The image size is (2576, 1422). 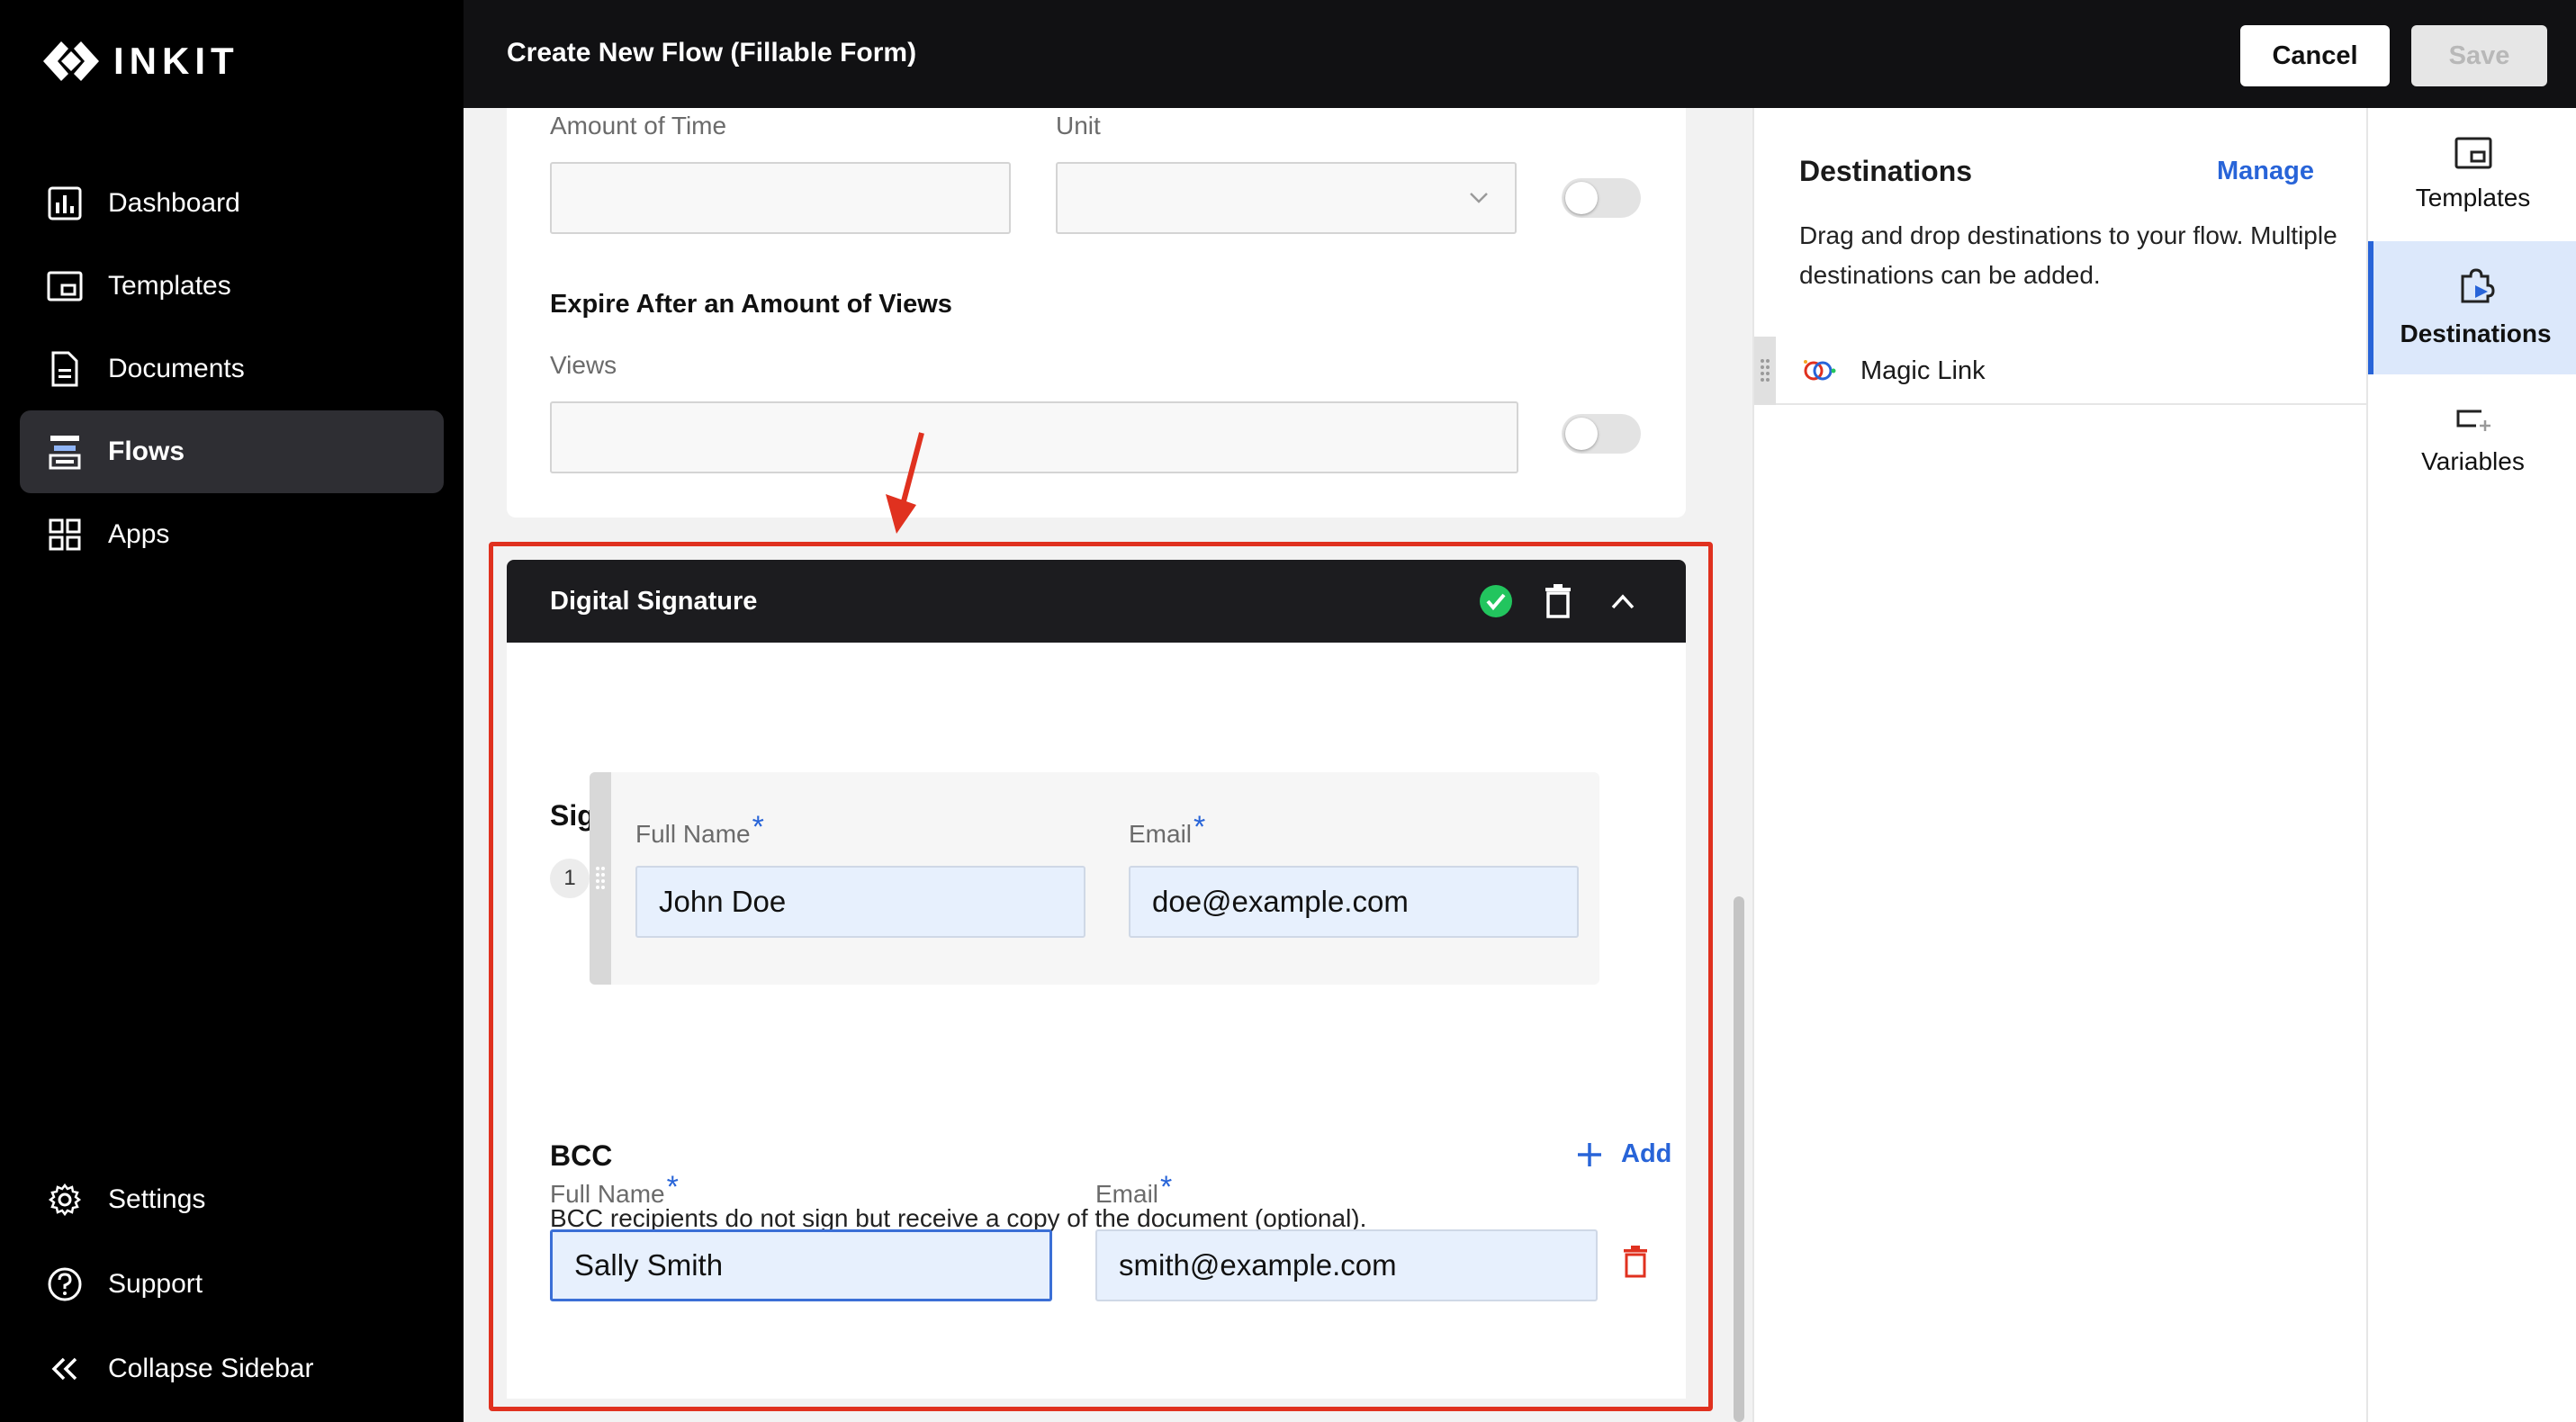 I want to click on digital-signature-header: Digital Signature, so click(x=1096, y=601).